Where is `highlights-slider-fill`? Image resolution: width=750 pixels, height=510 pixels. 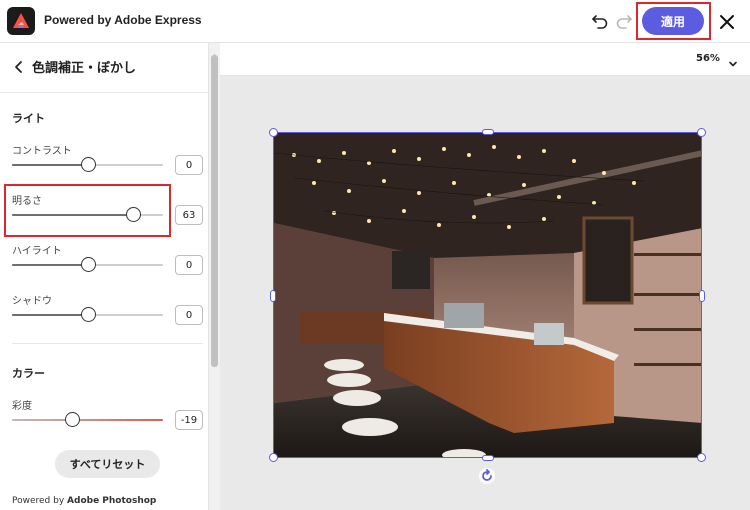 highlights-slider-fill is located at coordinates (50, 265).